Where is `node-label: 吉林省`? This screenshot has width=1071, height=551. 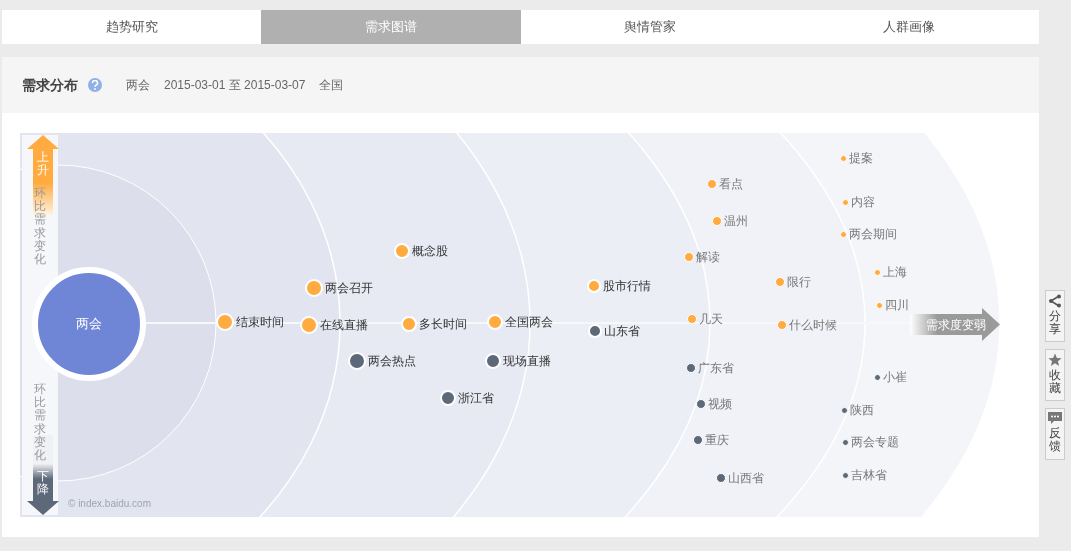 node-label: 吉林省 is located at coordinates (868, 475).